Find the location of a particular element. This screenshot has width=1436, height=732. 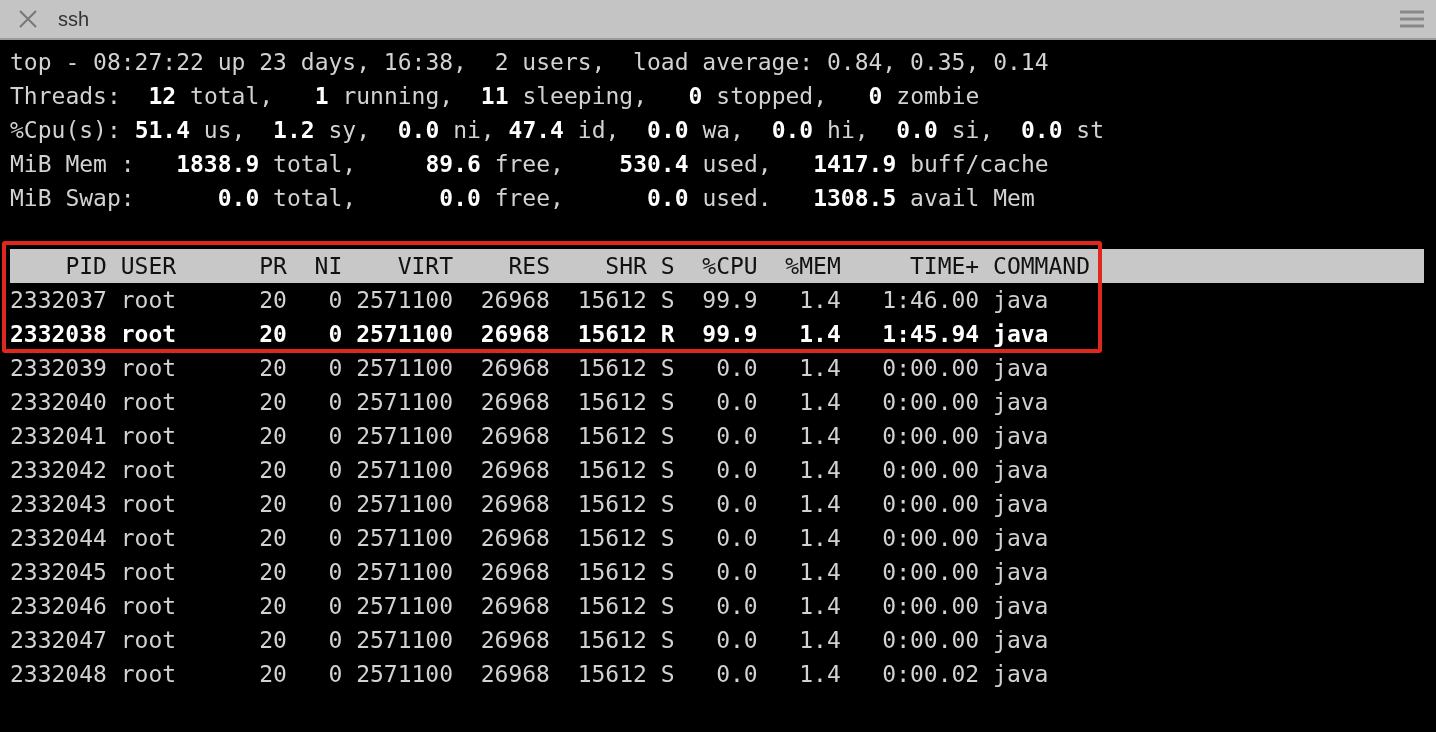

table-cell-text: 99.9 is located at coordinates (730, 300).